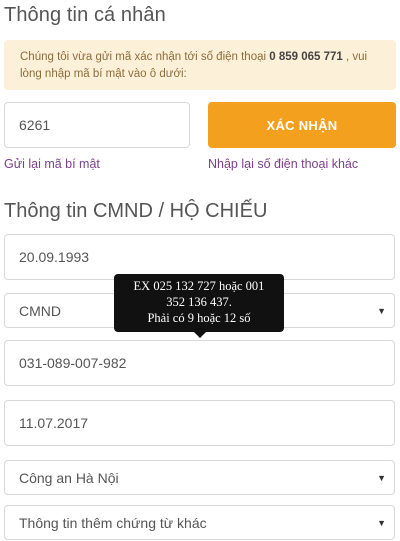 The height and width of the screenshot is (541, 400). Describe the element at coordinates (97, 125) in the screenshot. I see `otp-input: 6261` at that location.